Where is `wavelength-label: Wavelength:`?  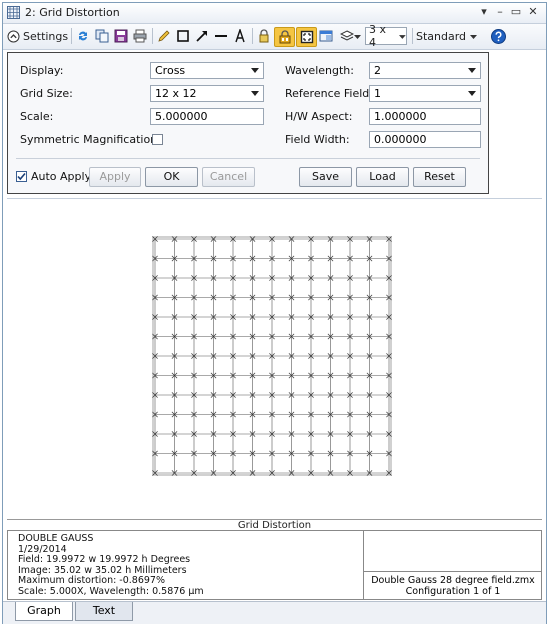
wavelength-label: Wavelength: is located at coordinates (319, 70).